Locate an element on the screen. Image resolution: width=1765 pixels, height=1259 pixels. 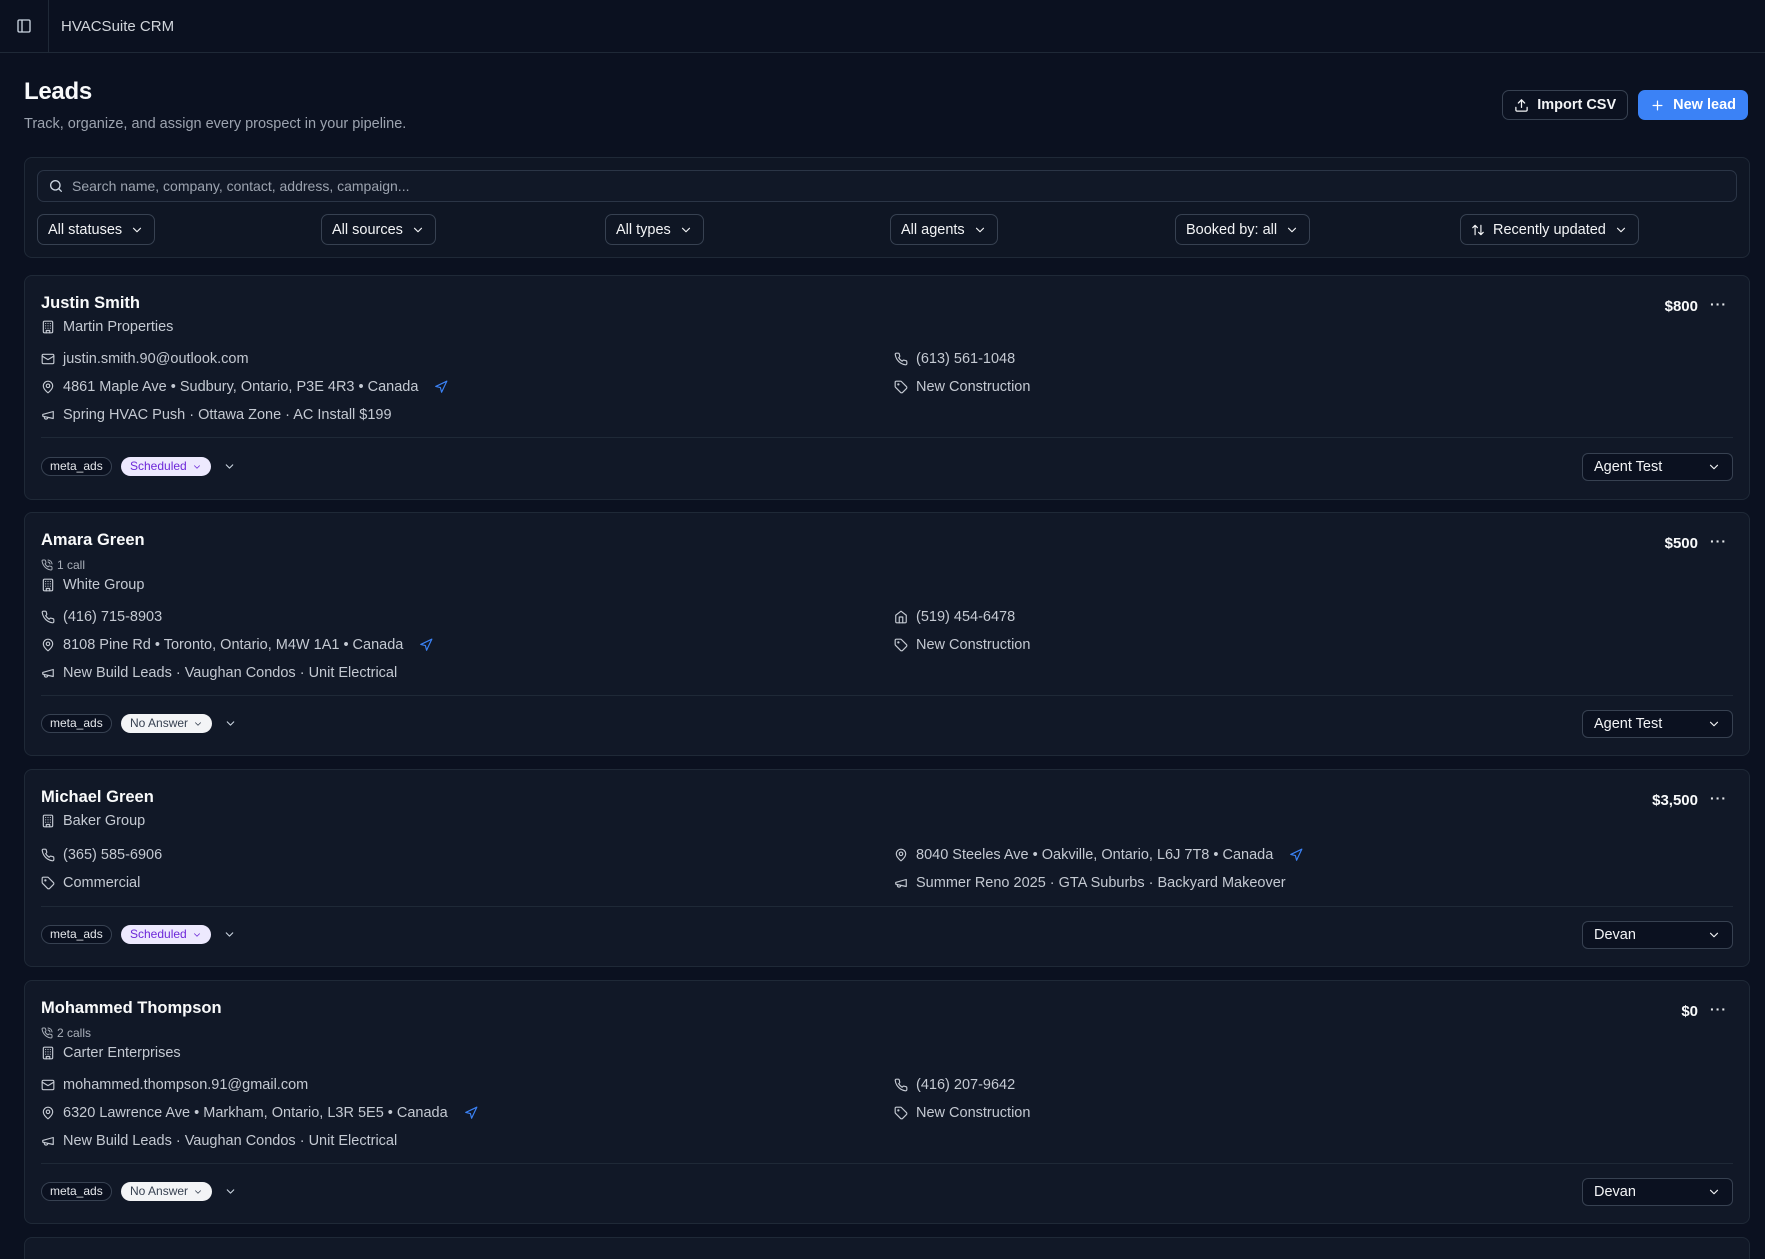
lead-name: Amara Green is located at coordinates (93, 540).